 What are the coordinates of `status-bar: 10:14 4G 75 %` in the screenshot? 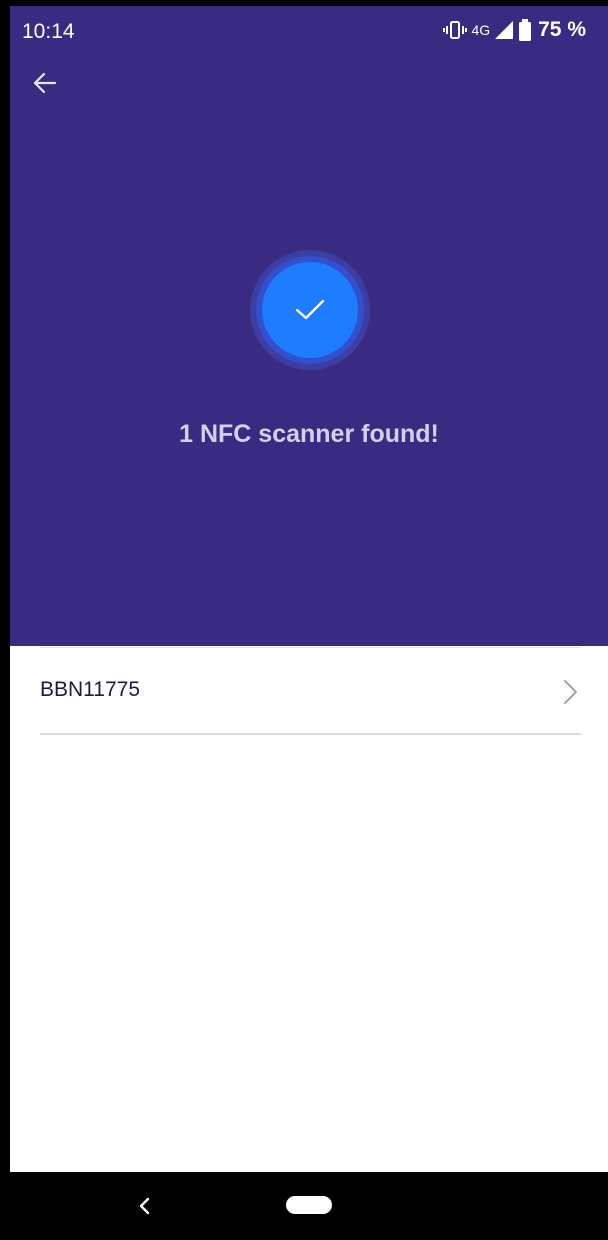 It's located at (309, 30).